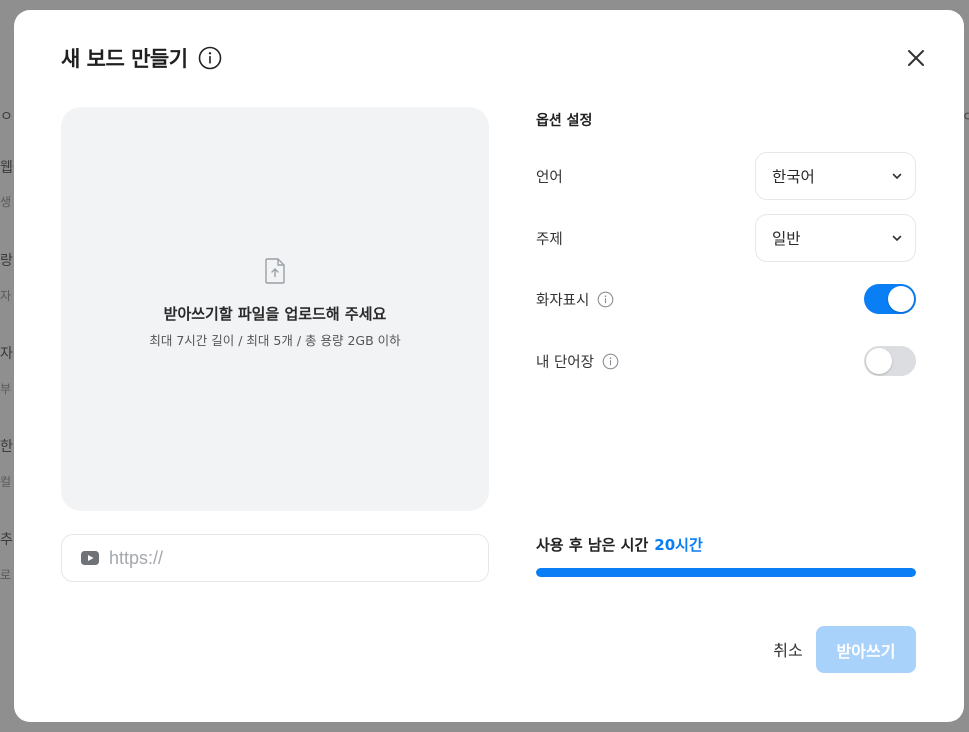  Describe the element at coordinates (726, 299) in the screenshot. I see `speaker-display-row: 화자표시` at that location.